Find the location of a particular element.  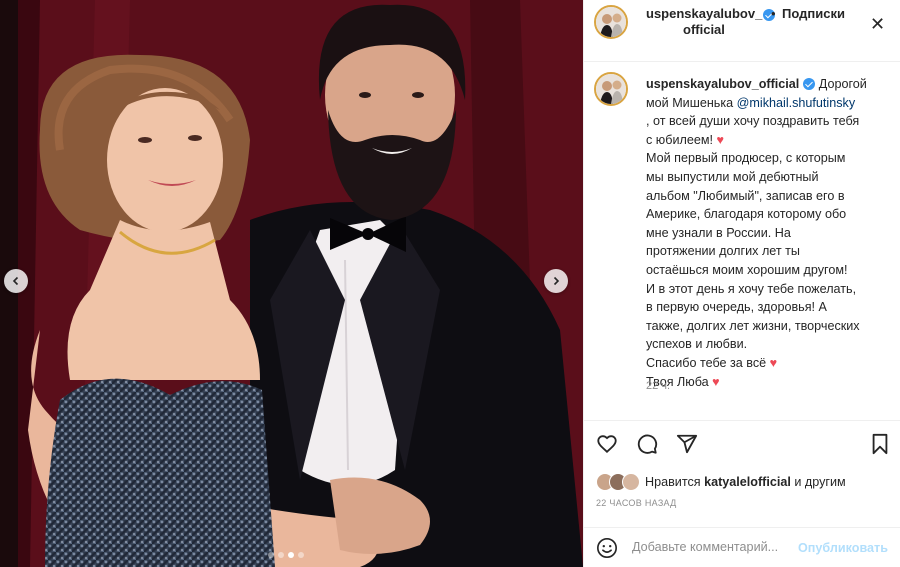

caption-line: мы выпустили мой дебютный is located at coordinates (732, 176).